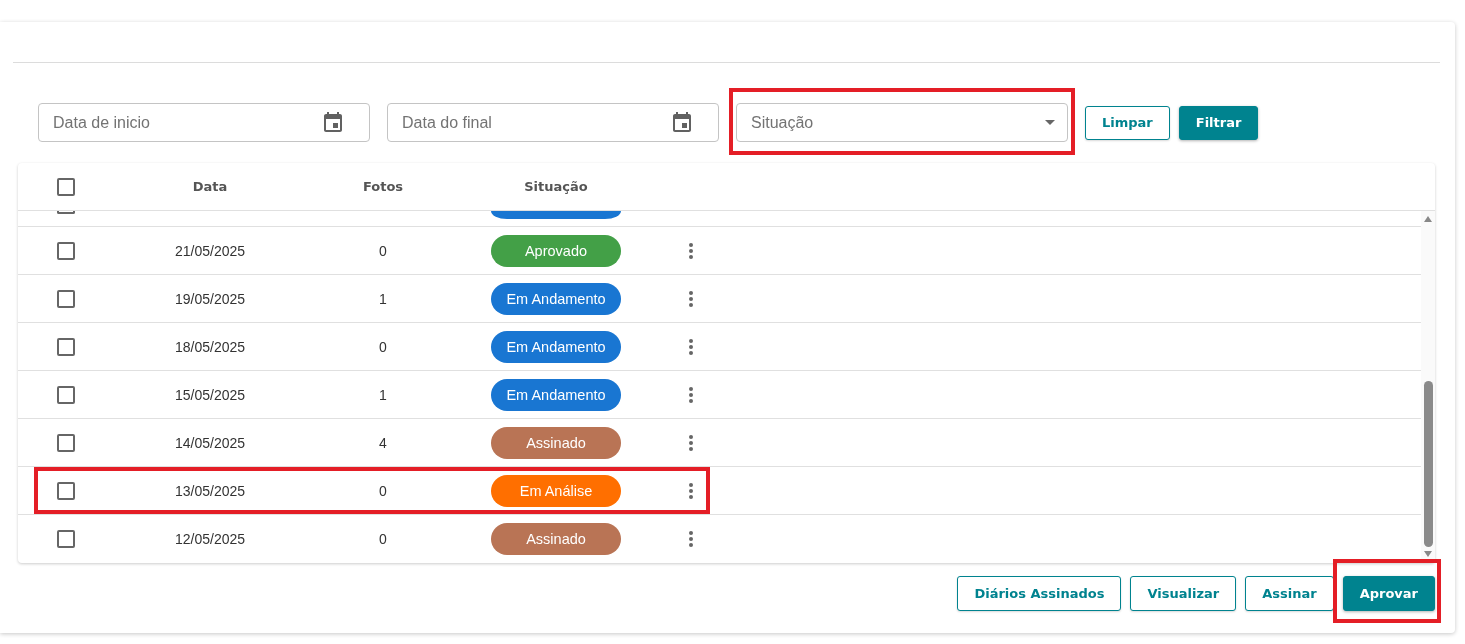 This screenshot has width=1465, height=644. What do you see at coordinates (1428, 554) in the screenshot?
I see `scroll-down-icon` at bounding box center [1428, 554].